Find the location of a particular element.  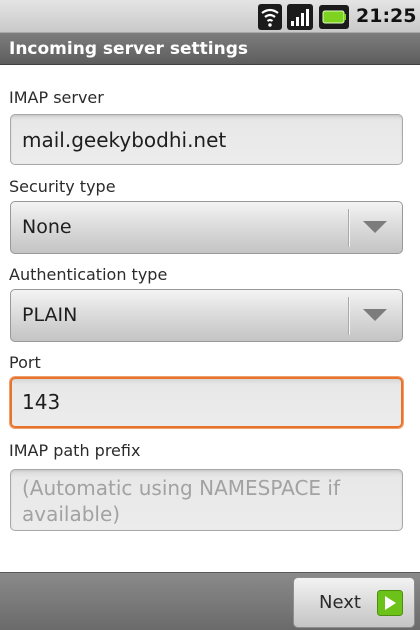

security-type-value: None is located at coordinates (47, 227).